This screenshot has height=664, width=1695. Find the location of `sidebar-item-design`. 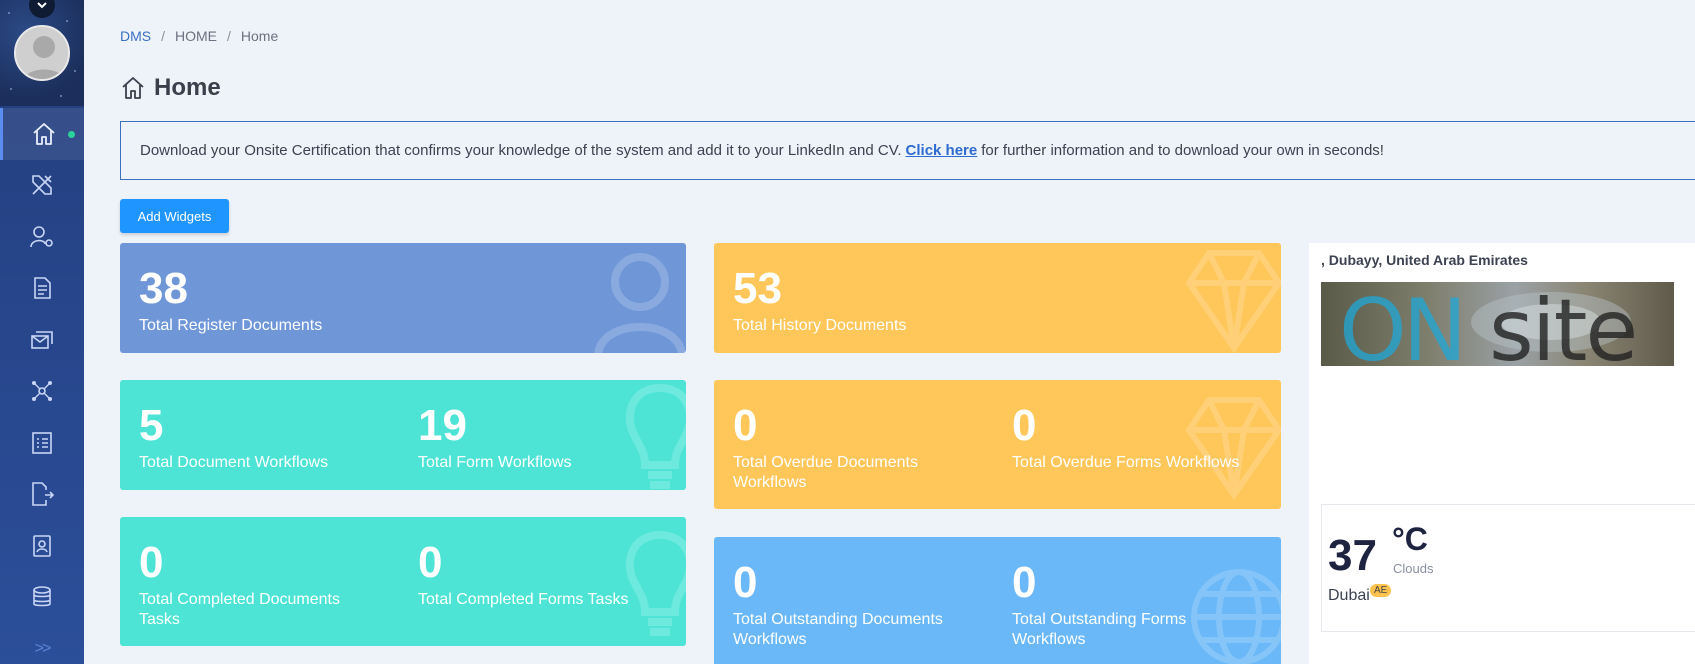

sidebar-item-design is located at coordinates (42, 186).